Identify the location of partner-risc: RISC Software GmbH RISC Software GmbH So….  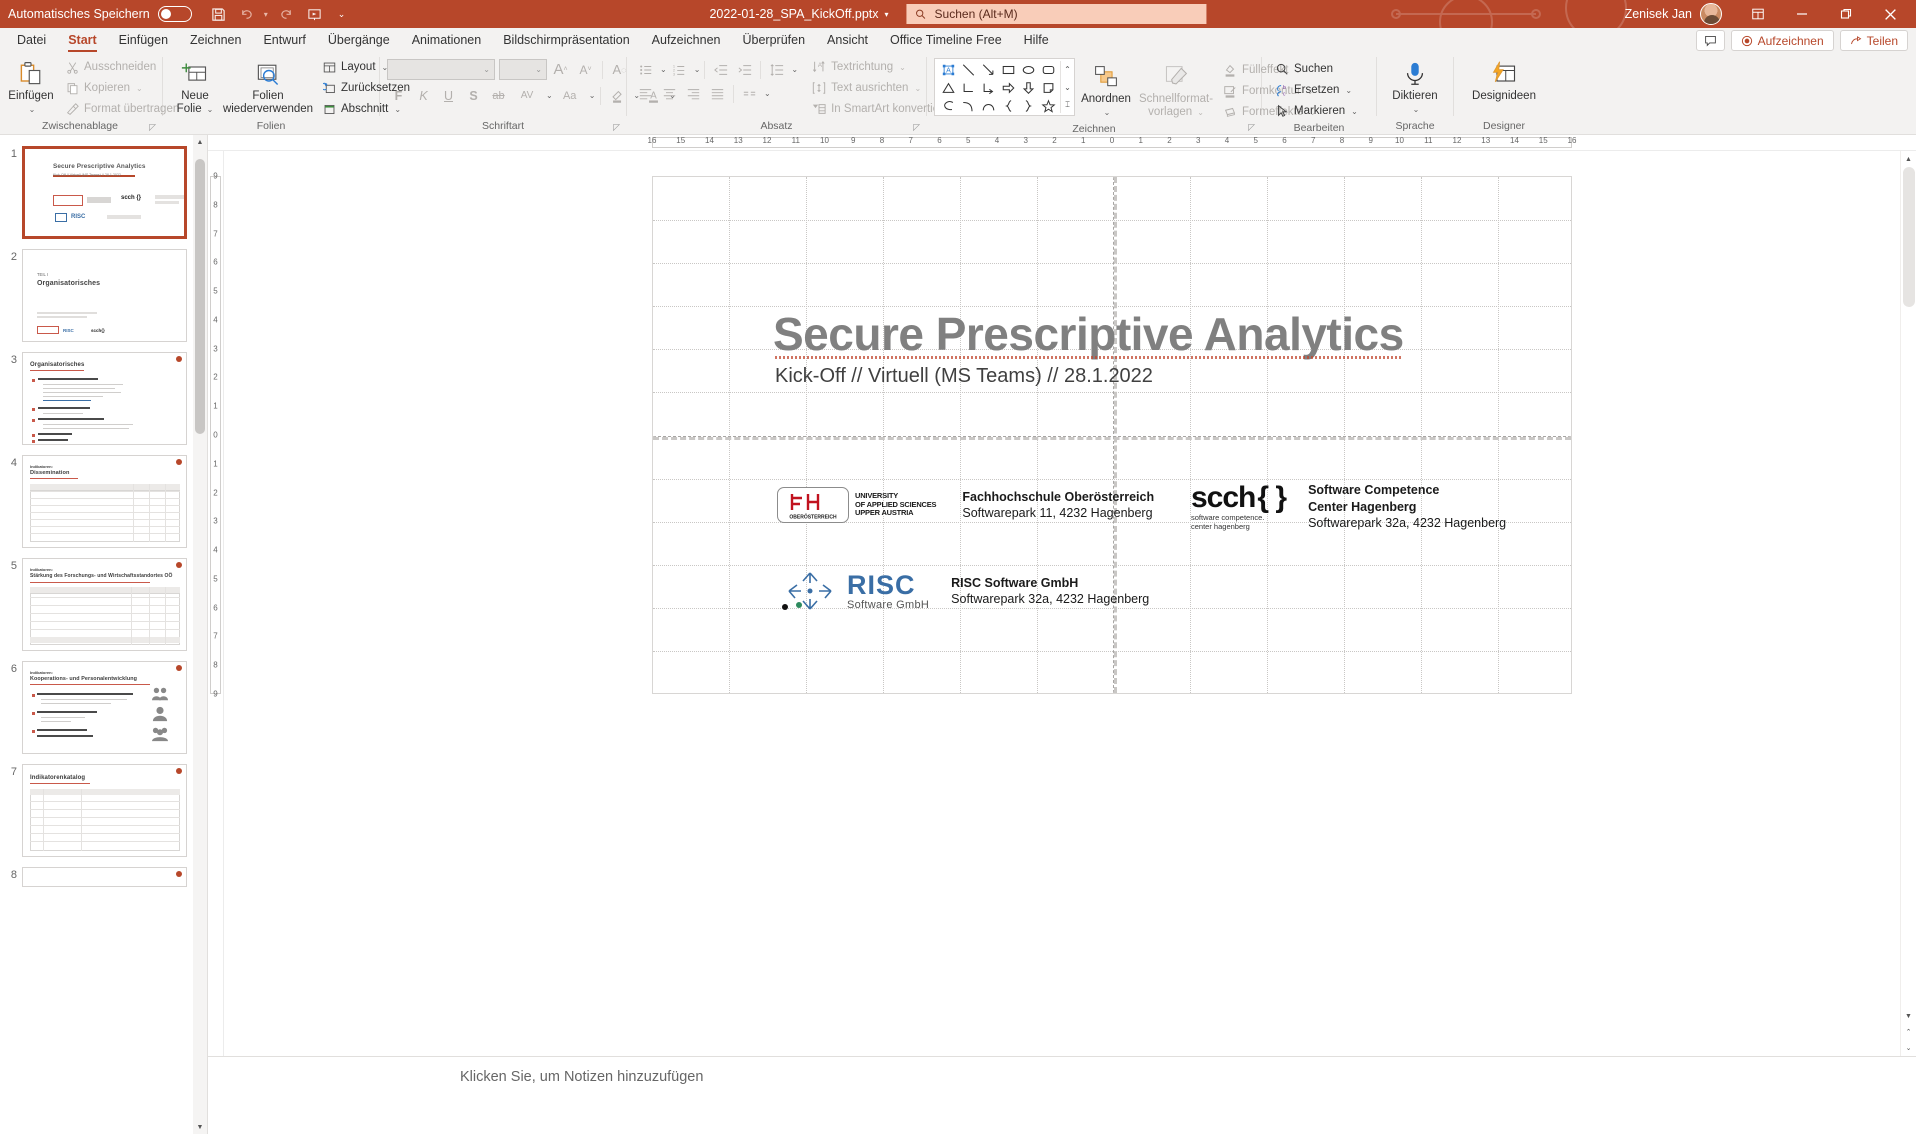
(963, 591).